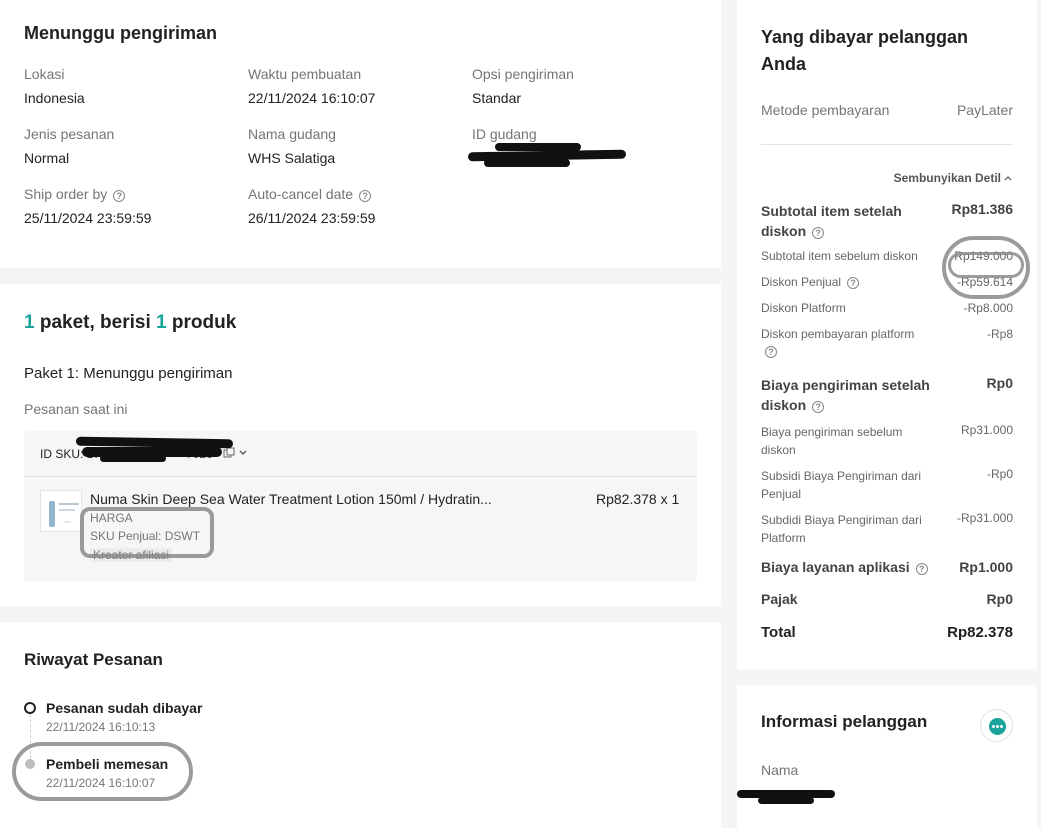 This screenshot has height=828, width=1041. Describe the element at coordinates (778, 450) in the screenshot. I see `shipping-before-line2: diskon` at that location.